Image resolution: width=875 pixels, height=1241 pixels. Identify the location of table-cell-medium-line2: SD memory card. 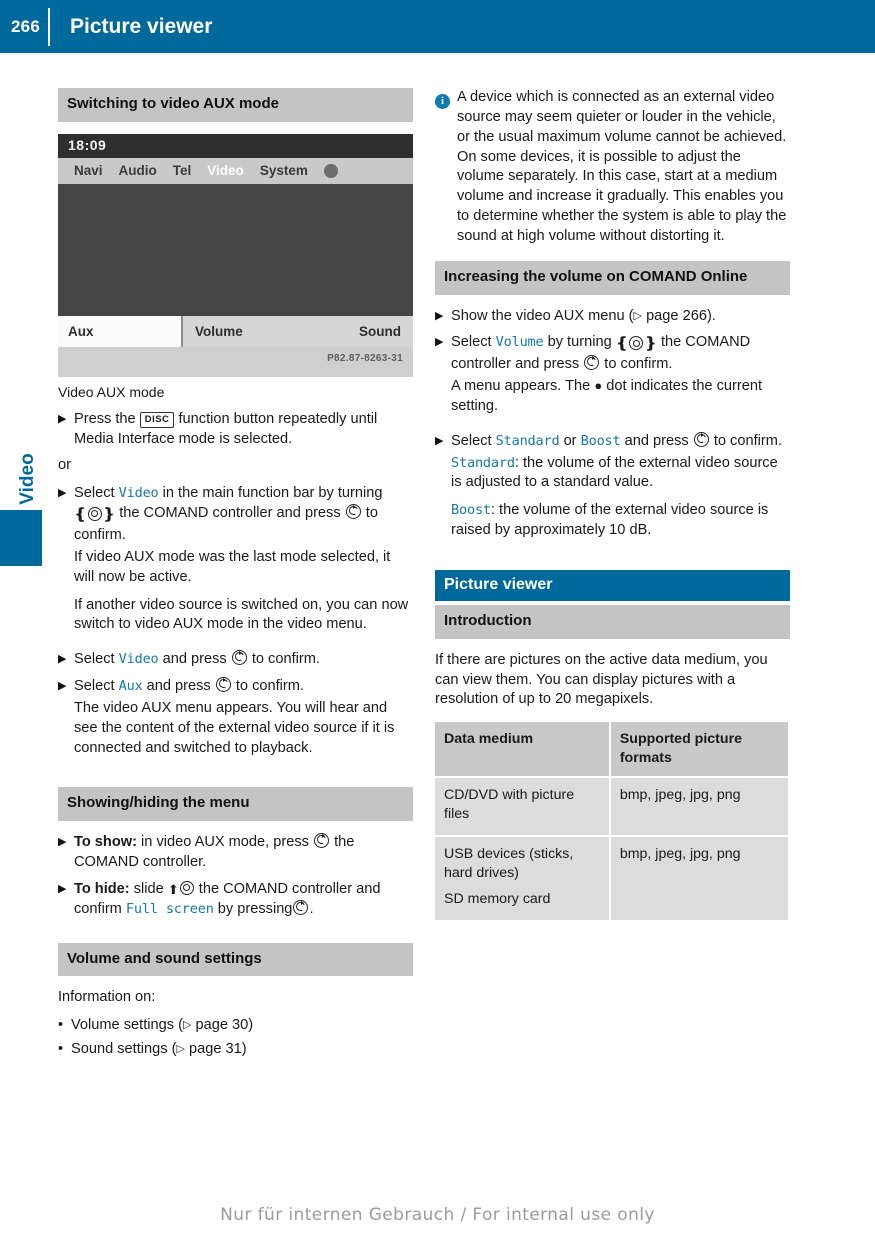
(497, 899).